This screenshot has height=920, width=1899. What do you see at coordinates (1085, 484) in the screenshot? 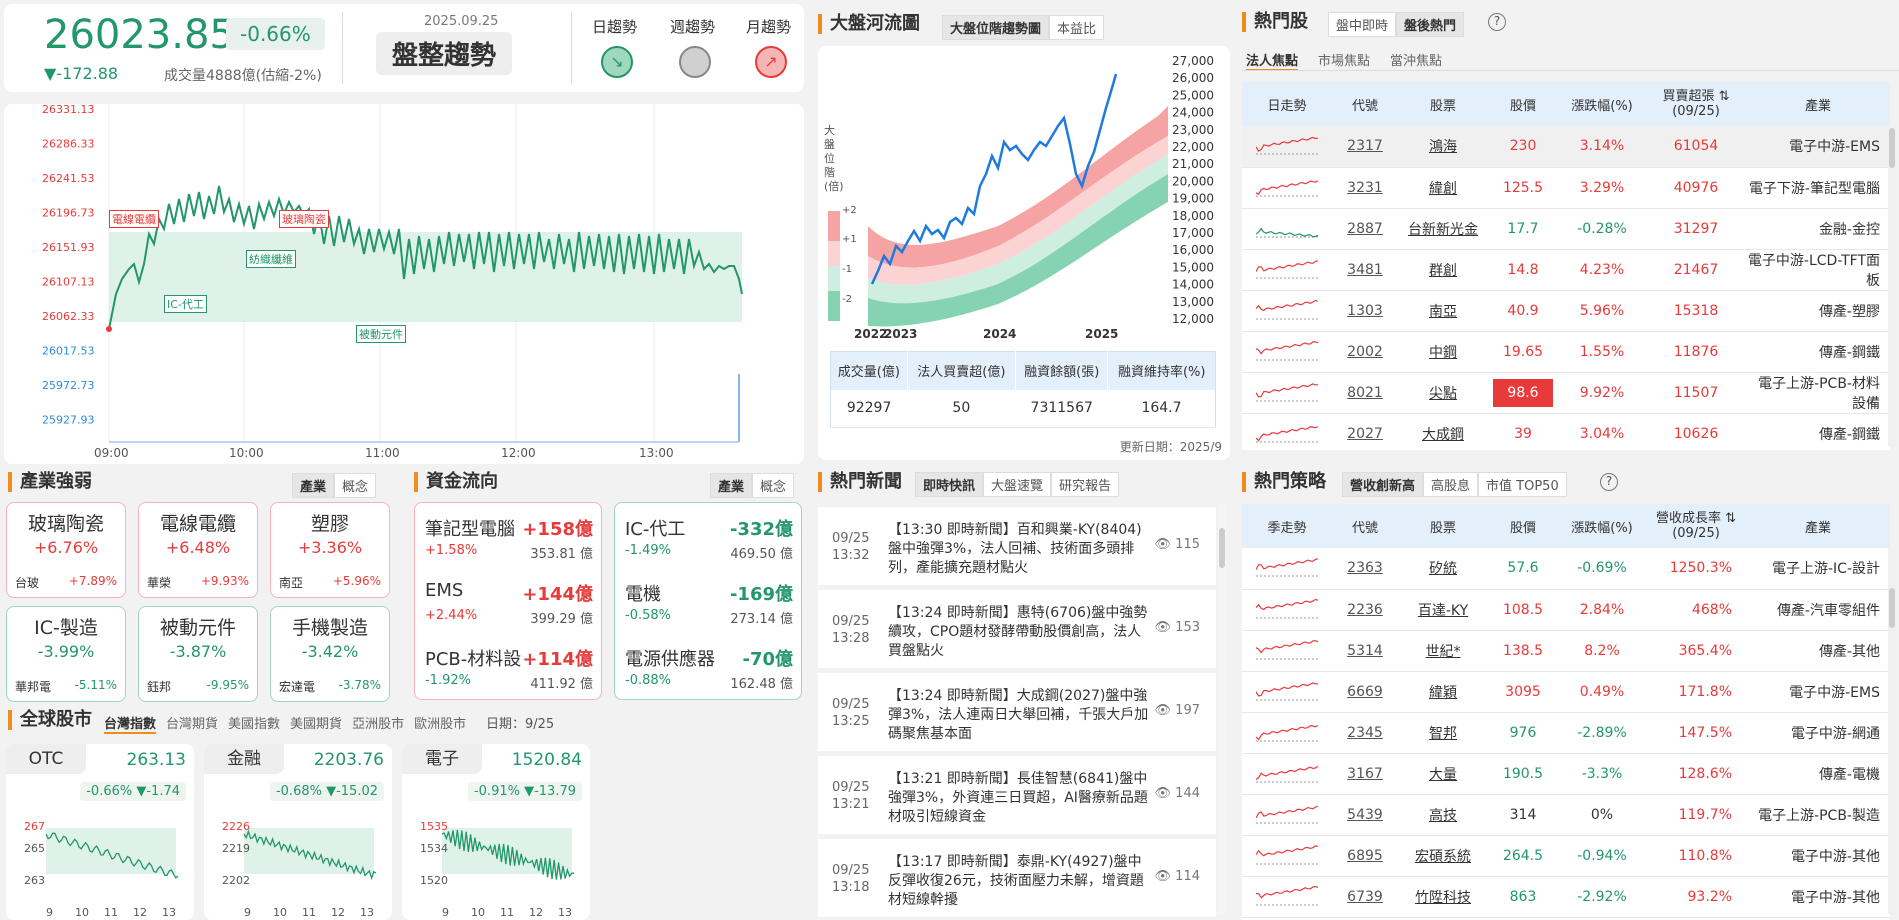
I see `news-tab: 研究報告` at bounding box center [1085, 484].